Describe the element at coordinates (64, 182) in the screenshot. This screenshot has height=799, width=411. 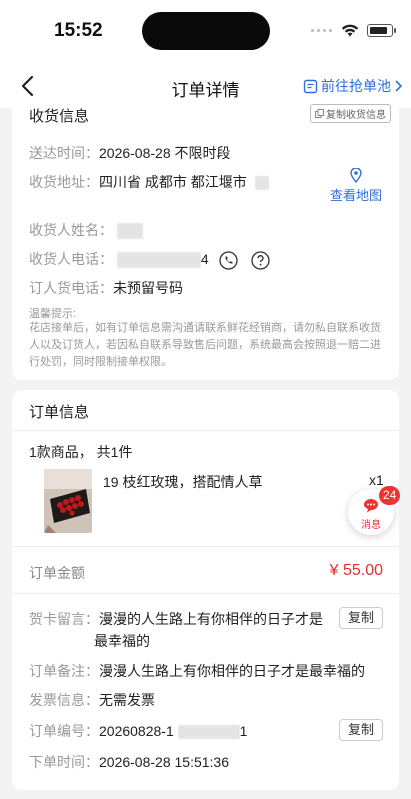
I see `address-label: 收货地址：` at that location.